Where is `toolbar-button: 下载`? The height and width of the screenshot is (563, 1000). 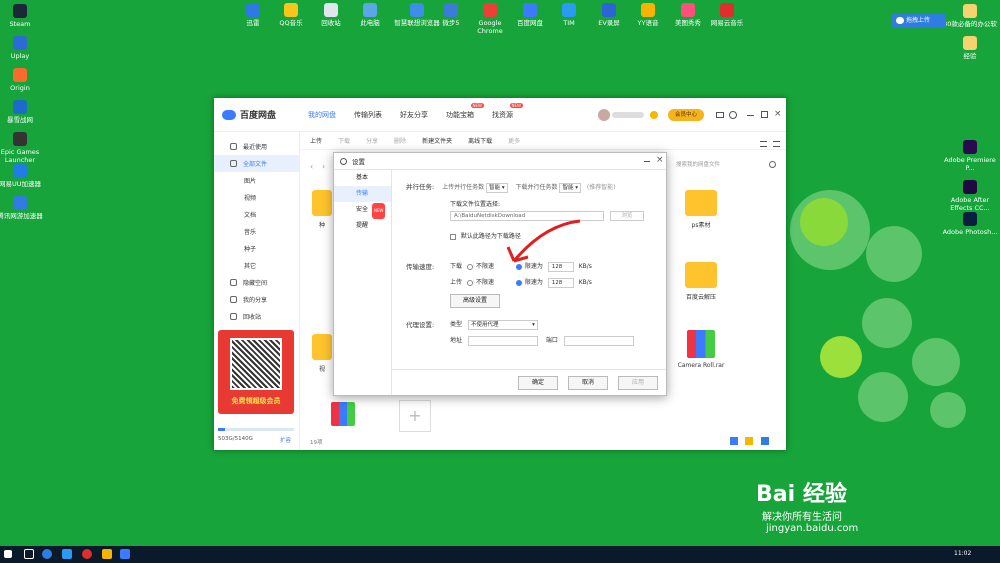
toolbar-button: 下载 is located at coordinates (344, 140).